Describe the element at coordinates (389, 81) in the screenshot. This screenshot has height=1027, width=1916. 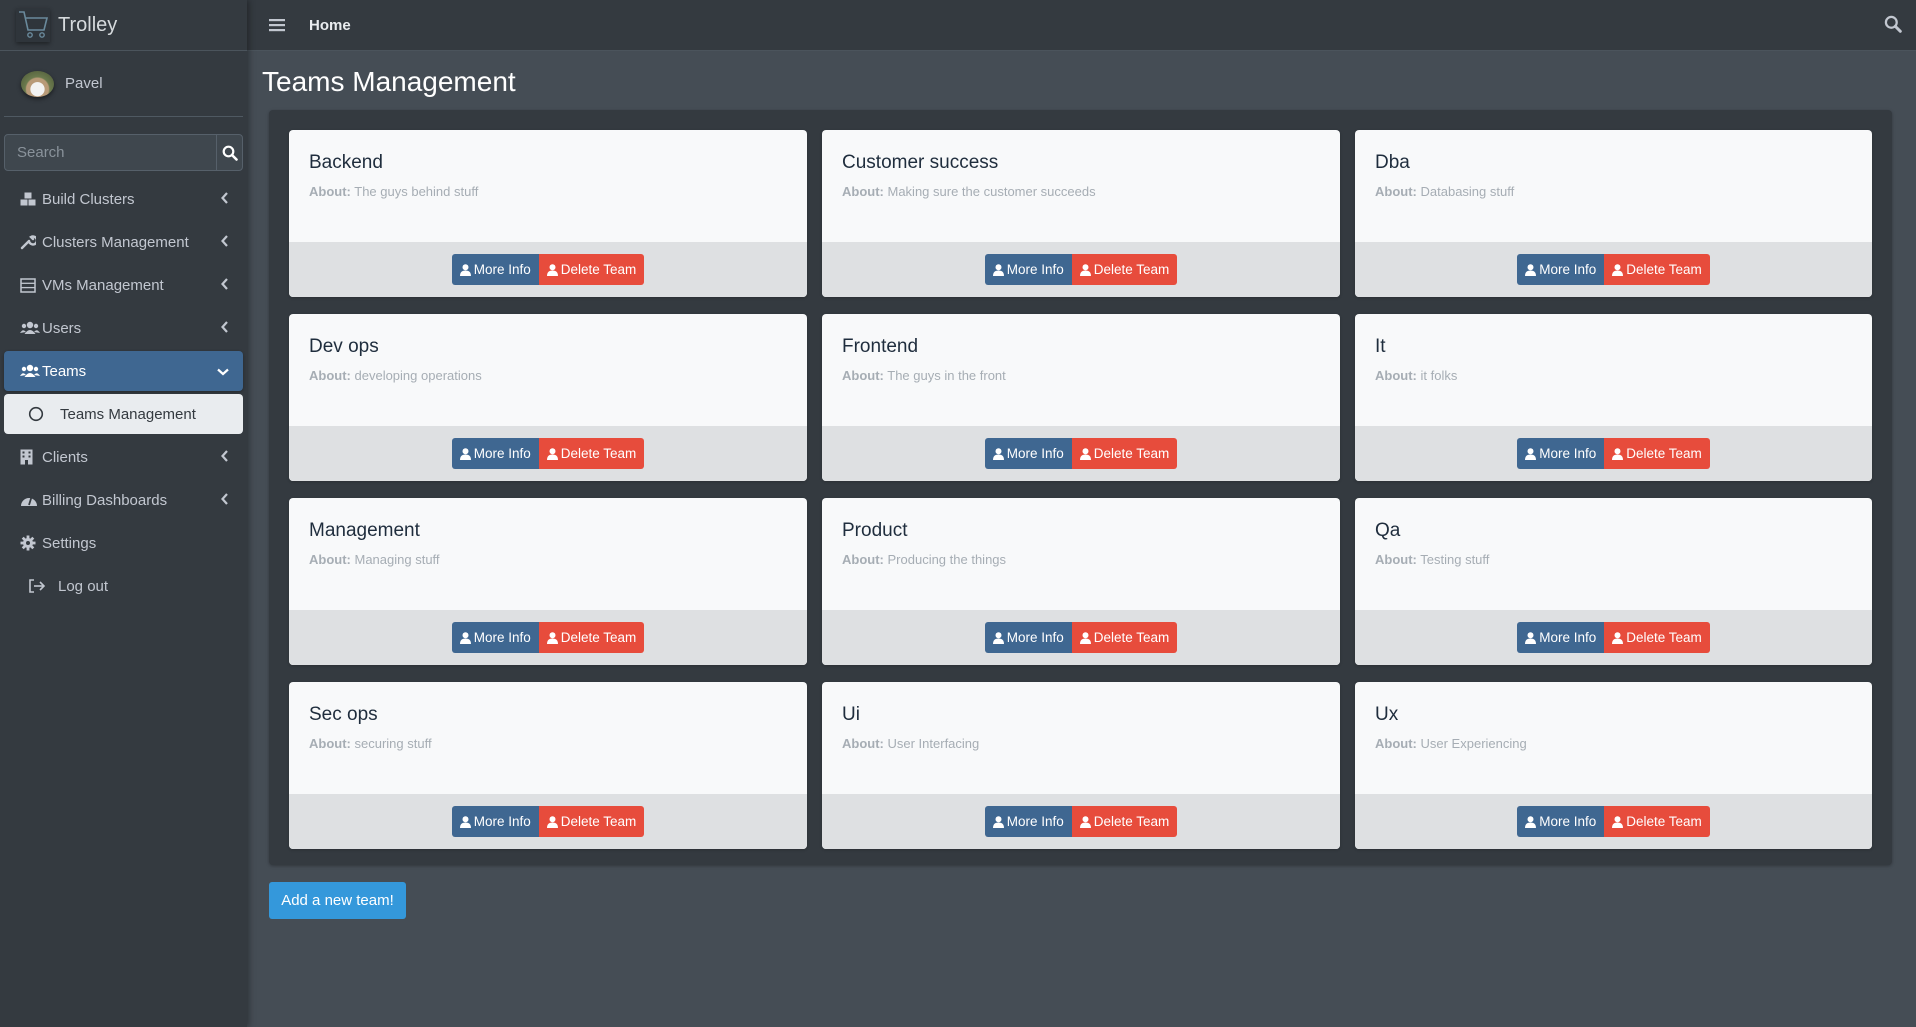
I see `page-title: Teams Management` at that location.